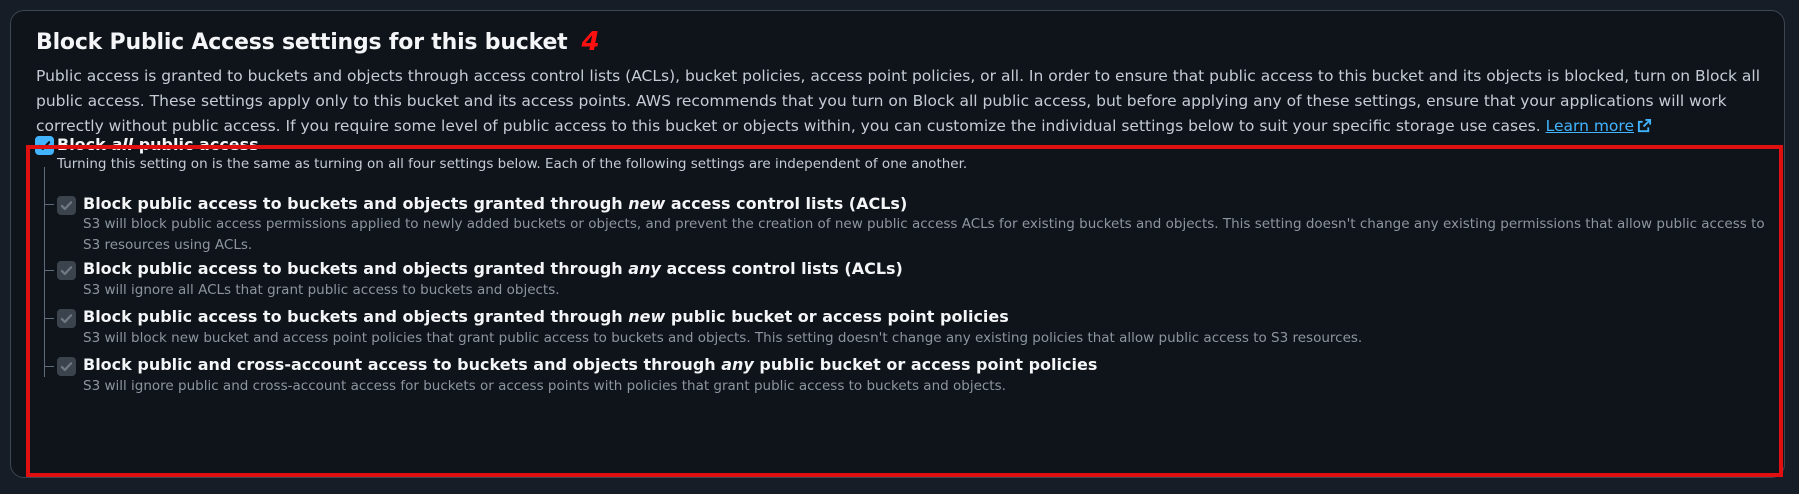 The height and width of the screenshot is (494, 1799). What do you see at coordinates (44, 272) in the screenshot?
I see `tree-line` at bounding box center [44, 272].